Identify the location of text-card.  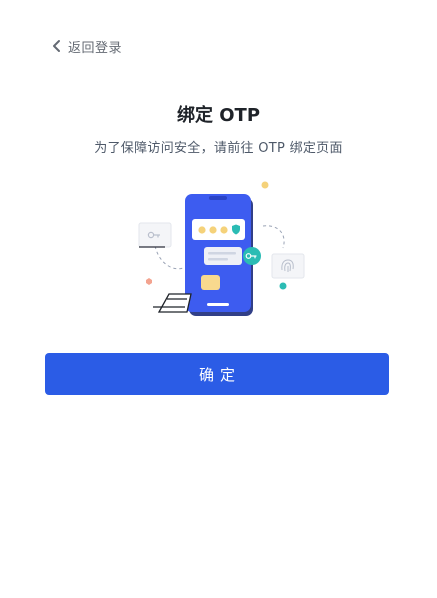
(223, 256).